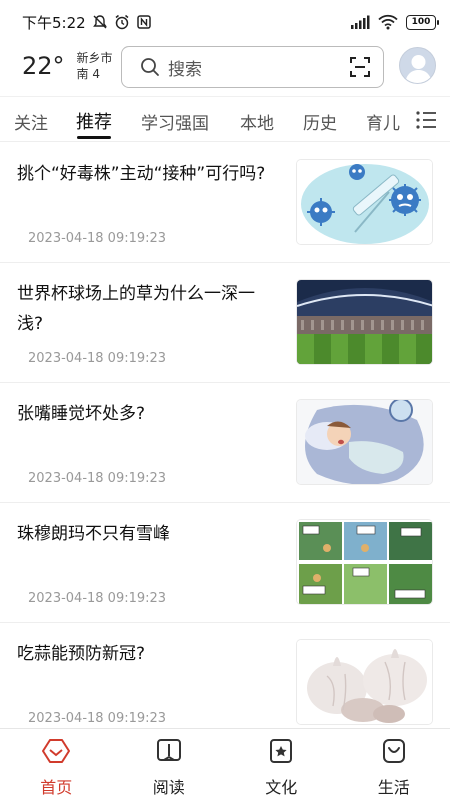 The height and width of the screenshot is (800, 450). What do you see at coordinates (81, 414) in the screenshot?
I see `news-title: 张嘴睡觉坏处多?` at bounding box center [81, 414].